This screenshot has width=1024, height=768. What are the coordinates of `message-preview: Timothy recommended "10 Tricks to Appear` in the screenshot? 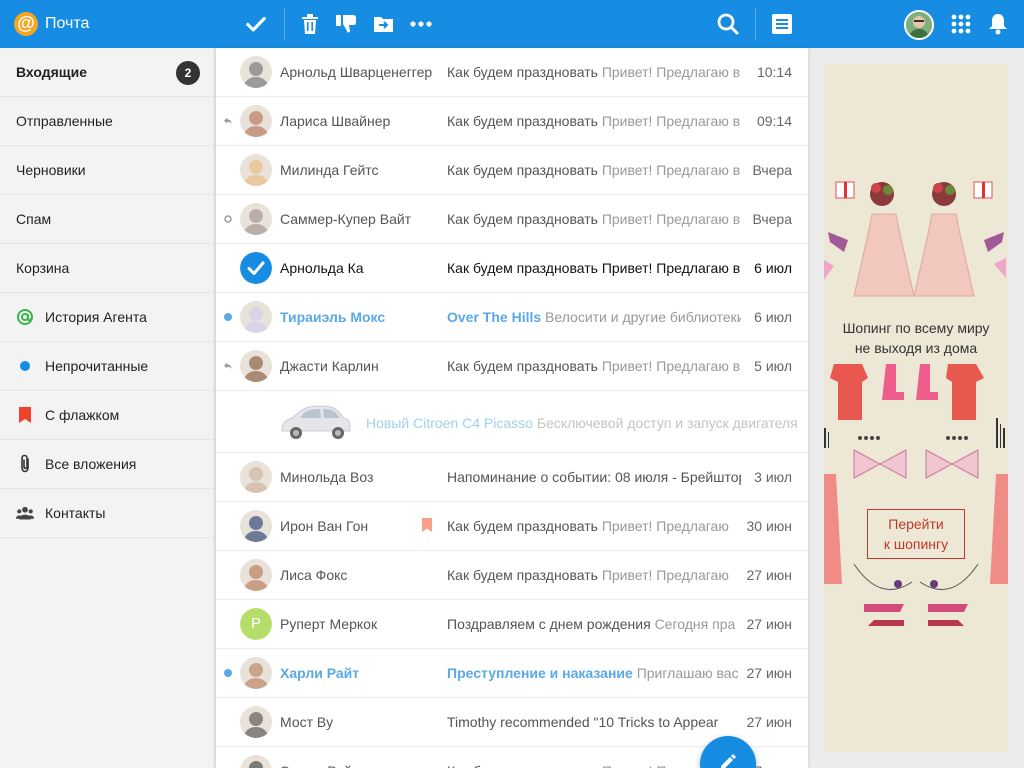 It's located at (594, 722).